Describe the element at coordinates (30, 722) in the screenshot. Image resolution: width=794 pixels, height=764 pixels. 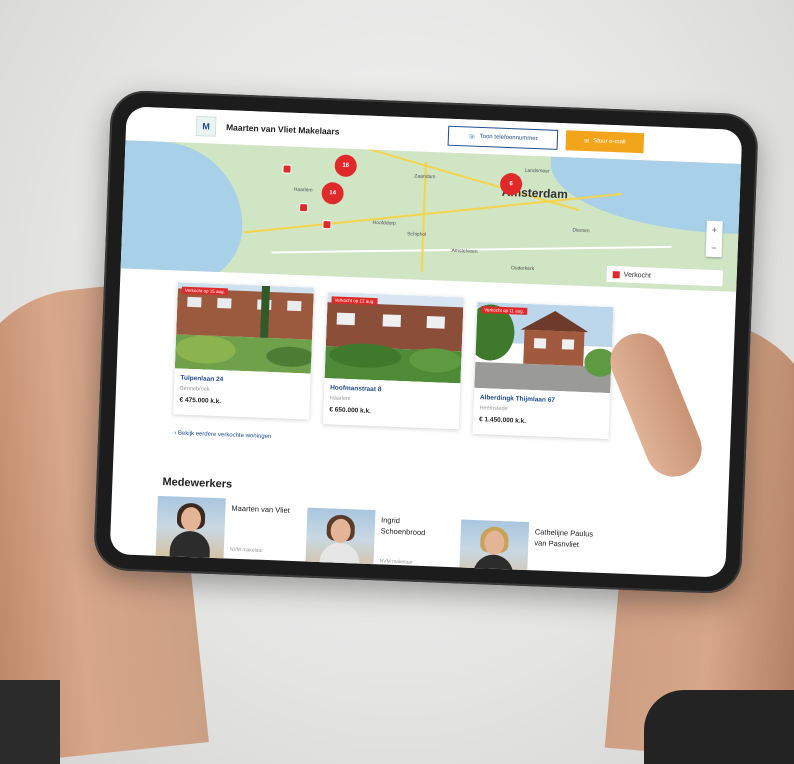
I see `left-sleeve` at that location.